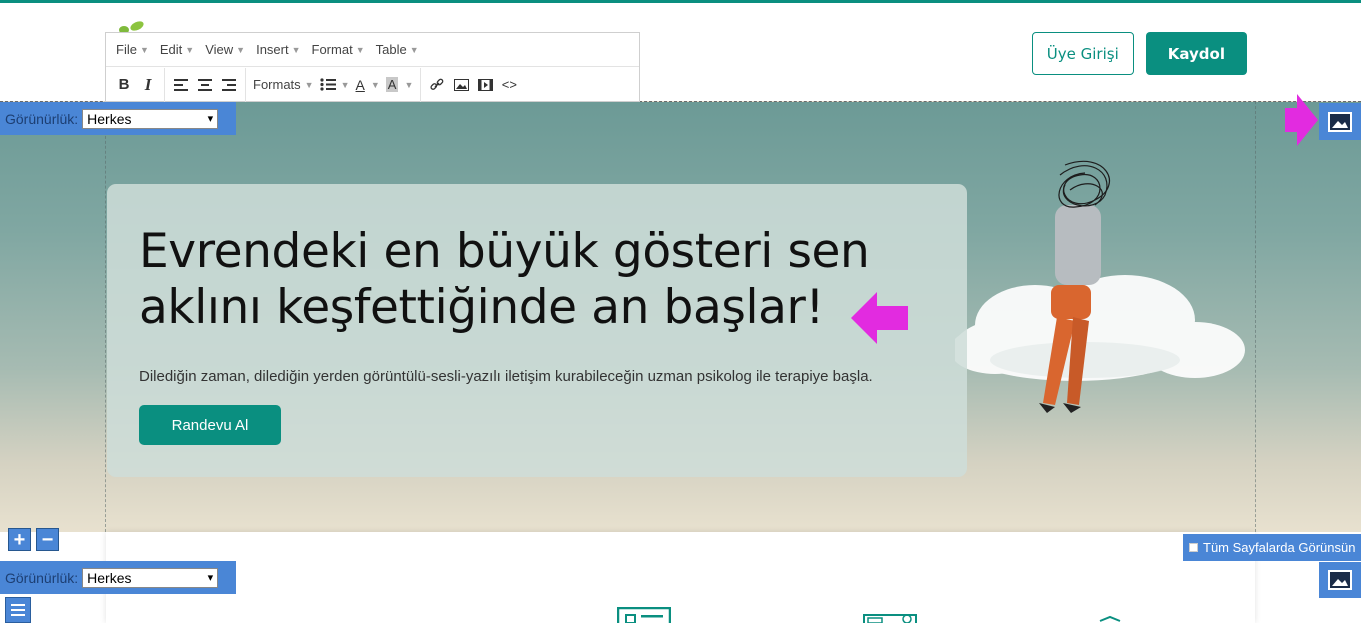 The height and width of the screenshot is (623, 1361). I want to click on signup-button: Kaydol, so click(1196, 53).